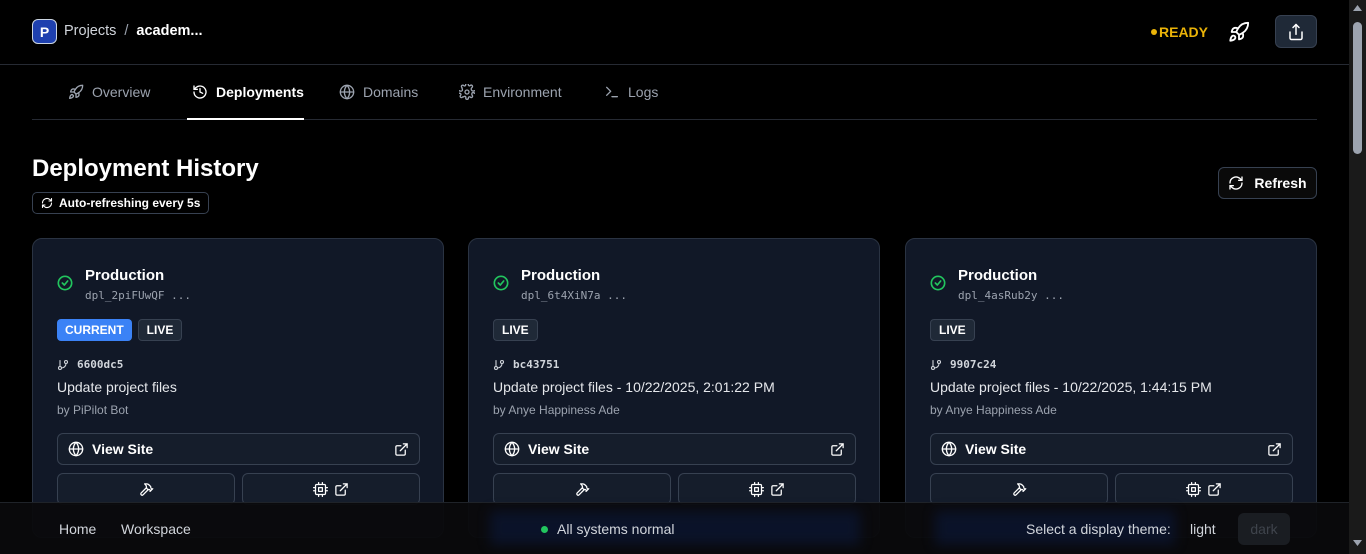 The image size is (1366, 554). I want to click on tab-label: Deployments, so click(260, 92).